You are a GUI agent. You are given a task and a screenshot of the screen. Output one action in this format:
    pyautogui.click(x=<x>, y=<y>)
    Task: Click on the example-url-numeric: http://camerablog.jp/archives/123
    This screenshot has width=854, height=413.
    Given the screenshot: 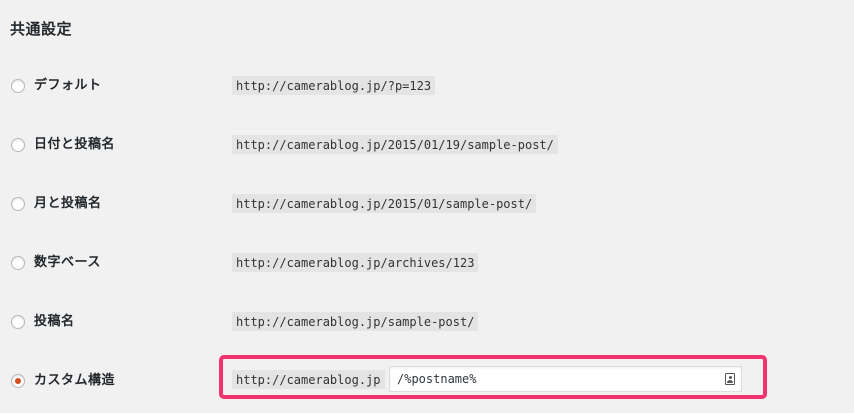 What is the action you would take?
    pyautogui.click(x=355, y=262)
    